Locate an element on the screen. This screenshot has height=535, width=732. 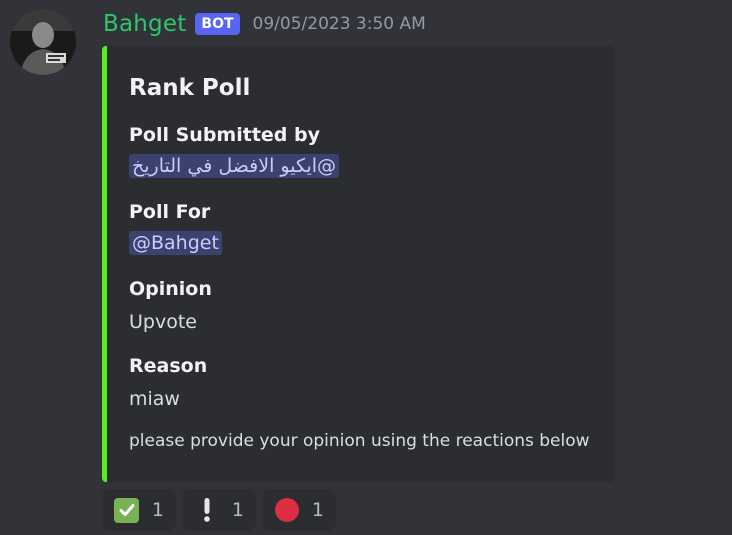
field-value-opinion: Upvote is located at coordinates (163, 322).